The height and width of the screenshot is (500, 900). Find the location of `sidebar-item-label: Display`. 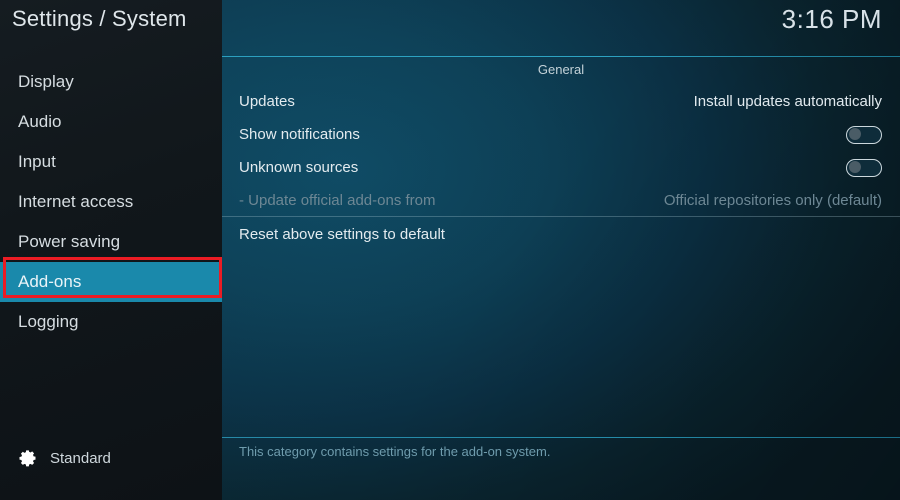

sidebar-item-label: Display is located at coordinates (46, 81).